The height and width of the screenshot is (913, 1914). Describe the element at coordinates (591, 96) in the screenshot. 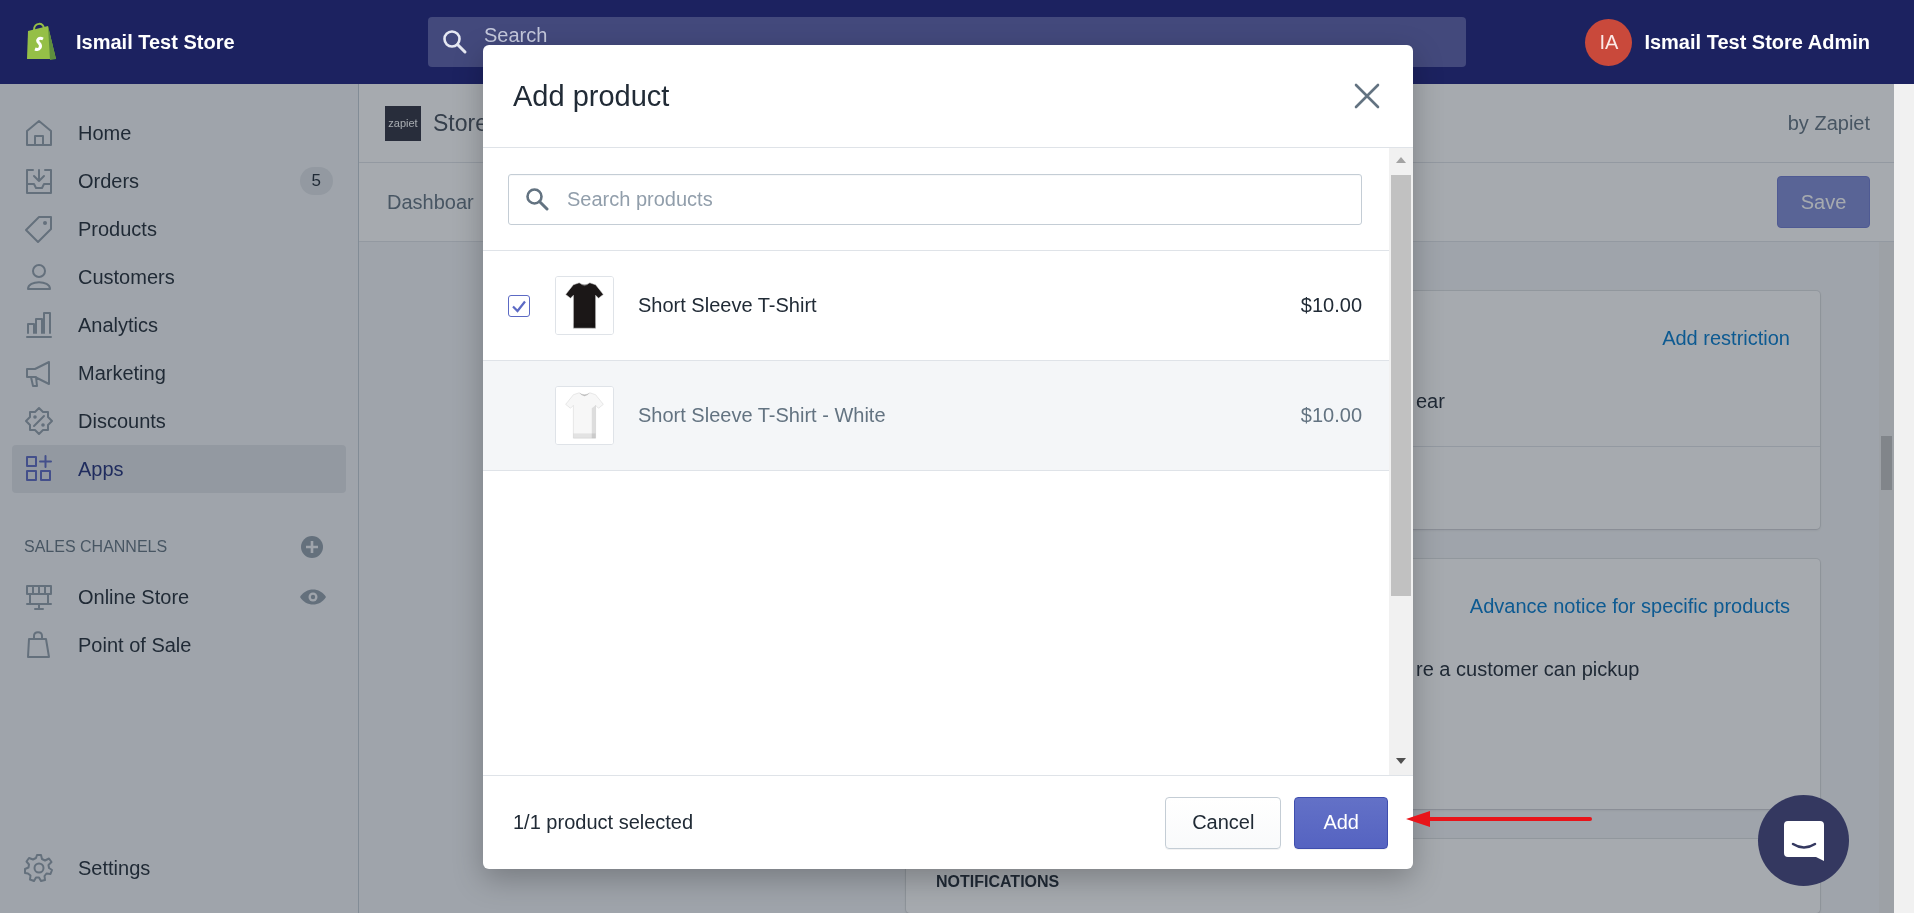

I see `dialog-title: Add product` at that location.